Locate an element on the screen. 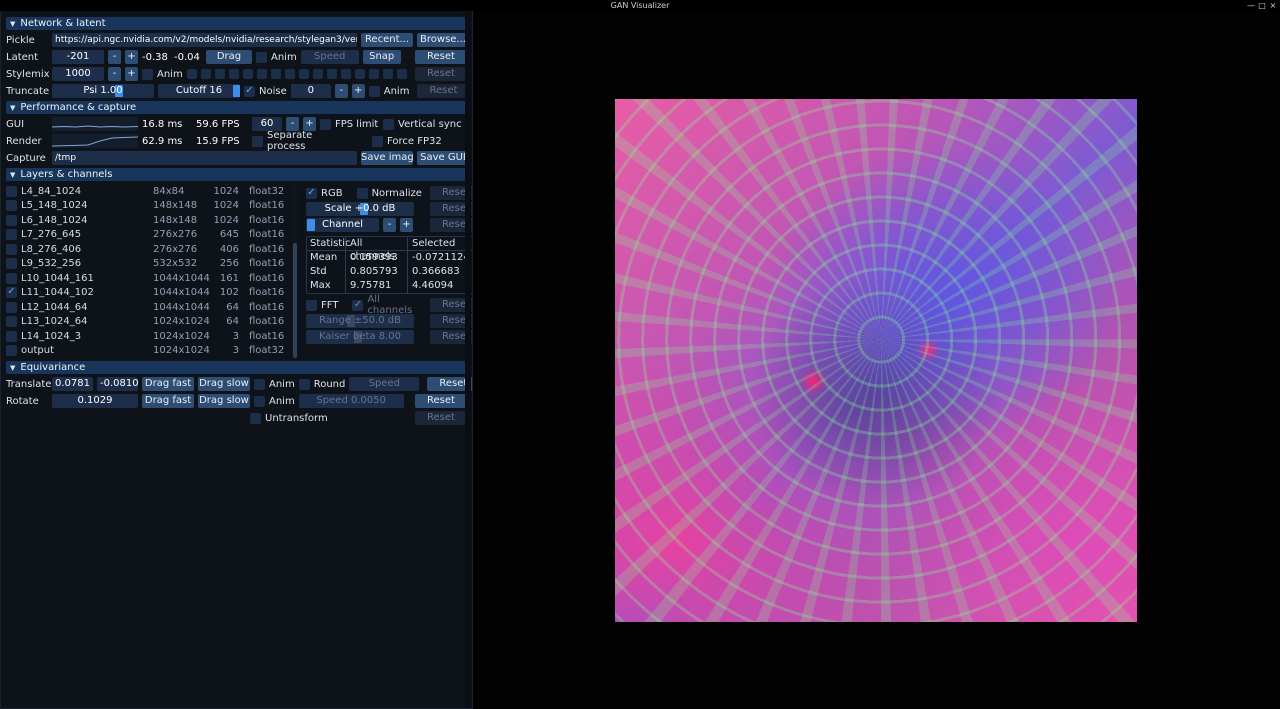 This screenshot has height=709, width=1280. layer-row: L6_148_1024 148x148 1024 float16 is located at coordinates (152, 220).